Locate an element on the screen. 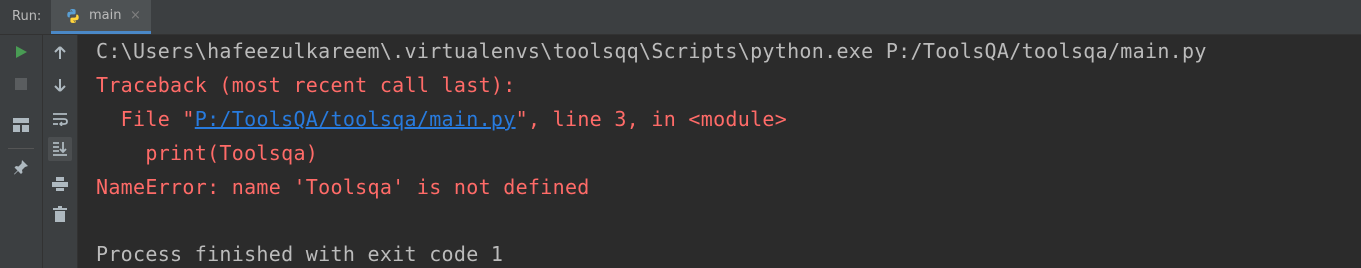  traceback-code-line: print(Toolsqa) is located at coordinates (207, 153).